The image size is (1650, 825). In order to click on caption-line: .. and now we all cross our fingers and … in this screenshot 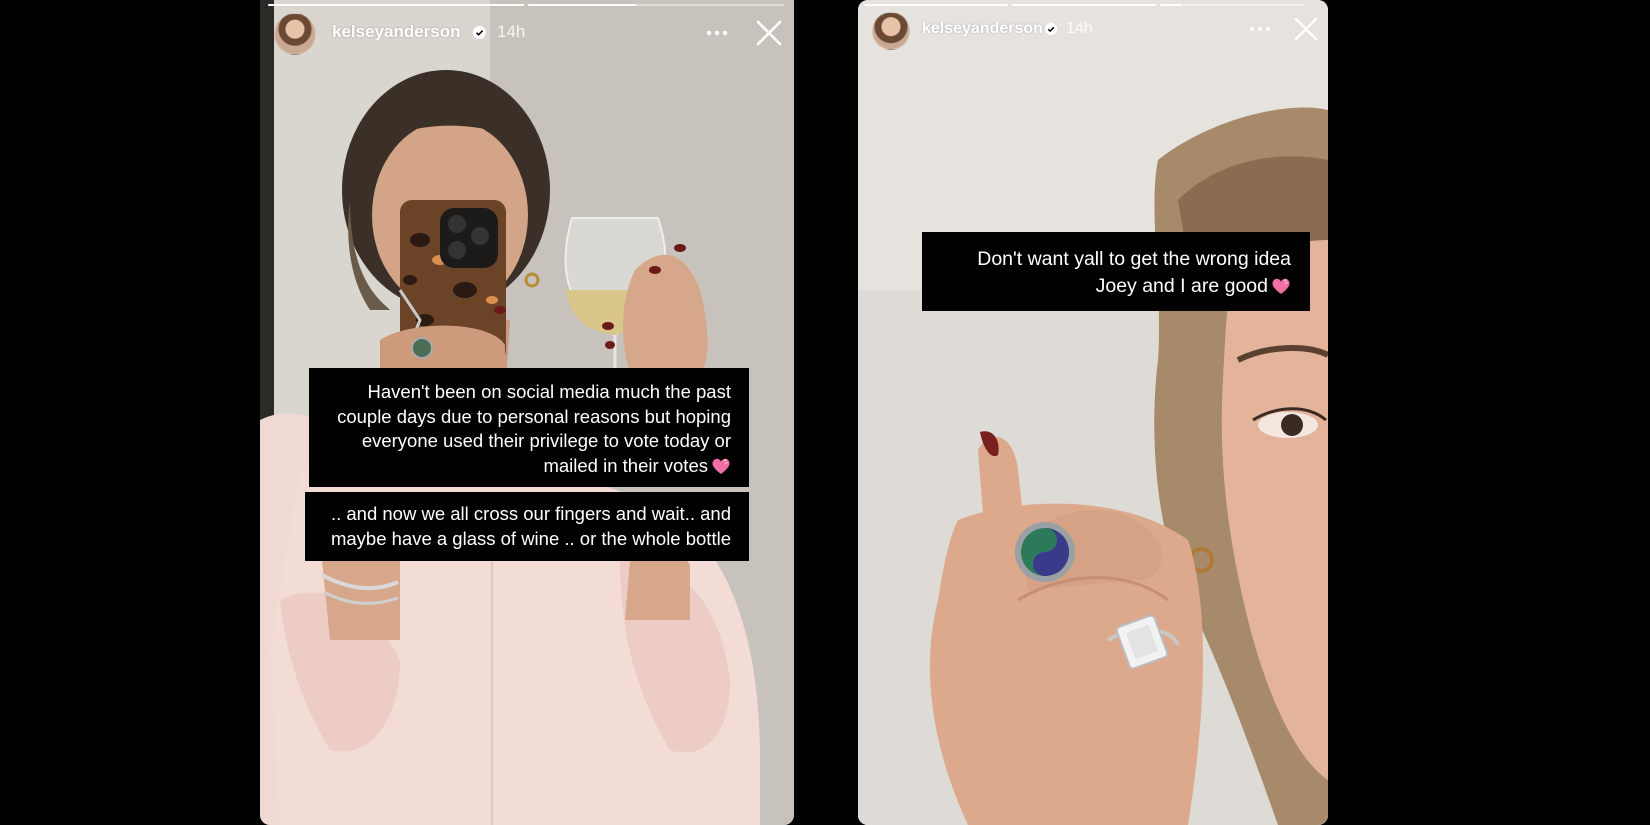, I will do `click(530, 513)`.